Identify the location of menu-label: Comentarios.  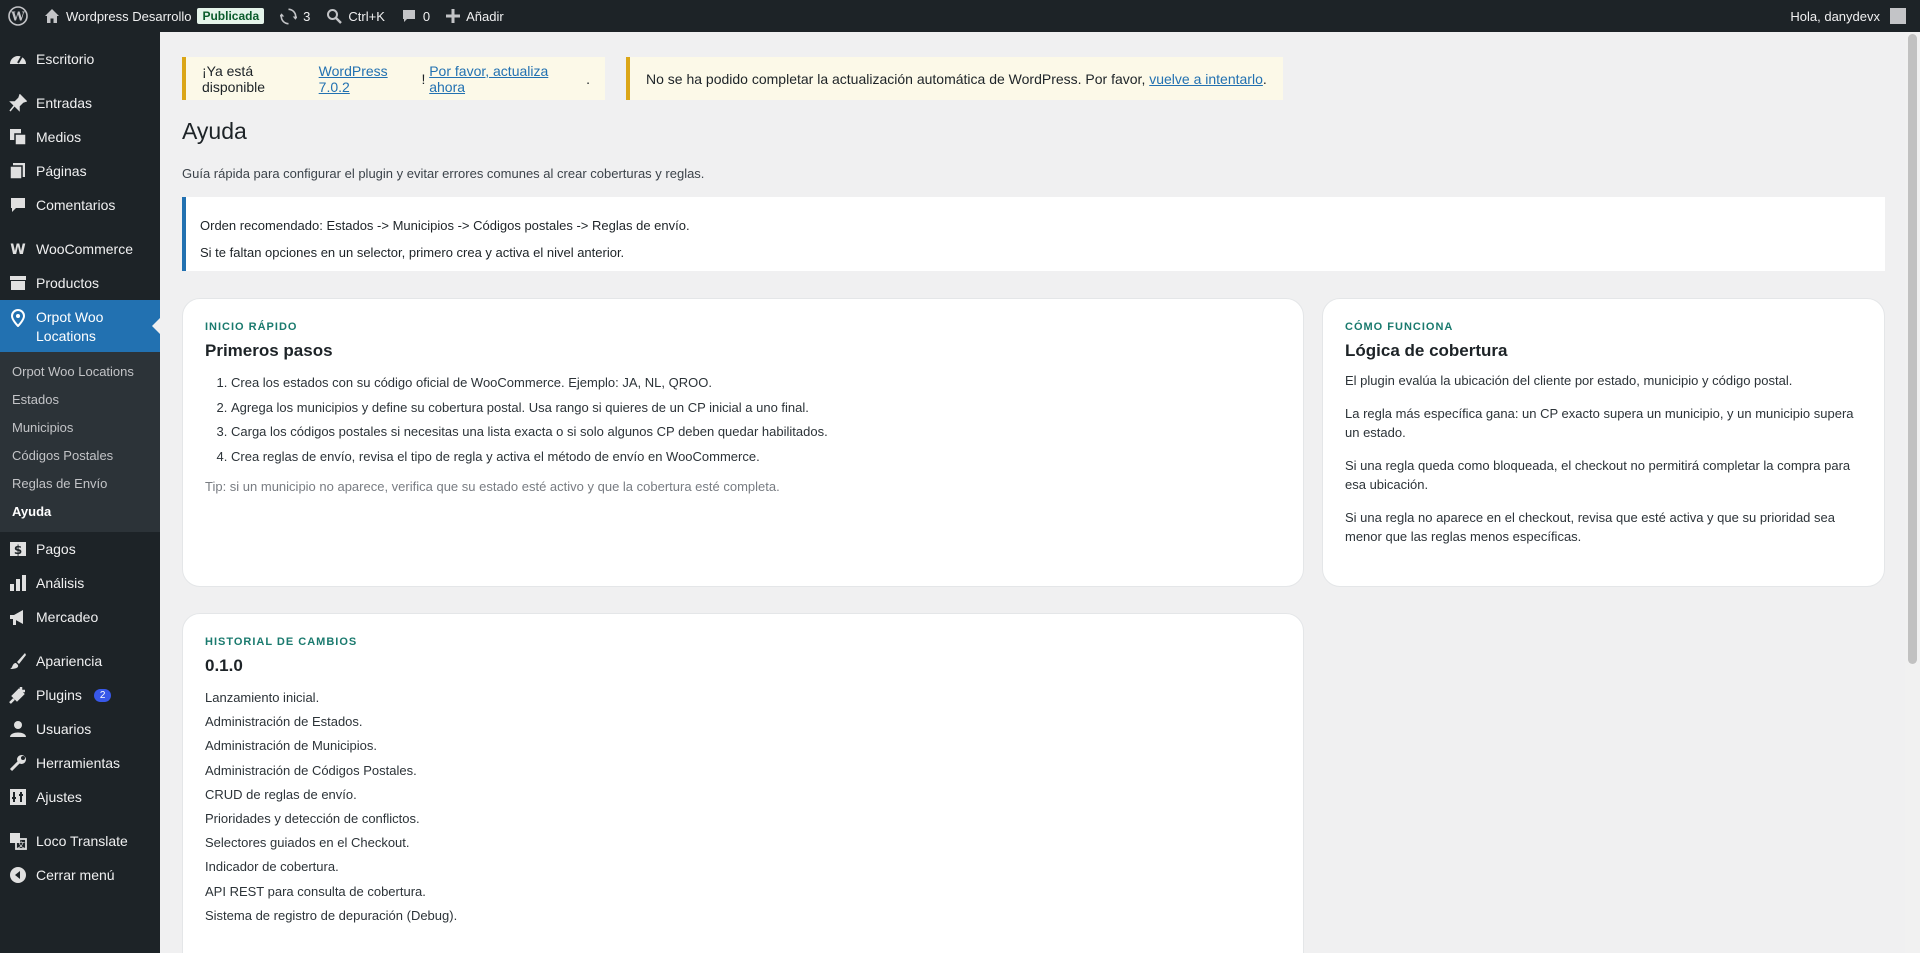
(76, 205).